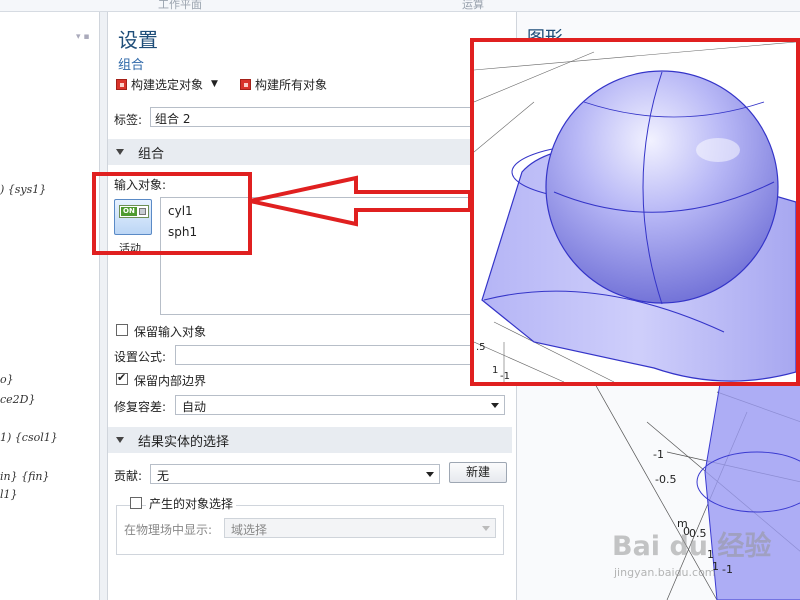 The height and width of the screenshot is (600, 800). Describe the element at coordinates (221, 84) in the screenshot. I see `settings-toolbar: 构建选定对象 ▼ 构建所有对象` at that location.